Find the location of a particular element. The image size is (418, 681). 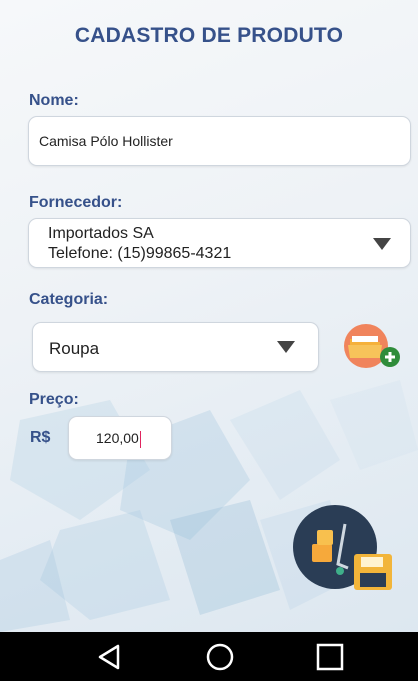

preco-input: 120,00 is located at coordinates (120, 438).